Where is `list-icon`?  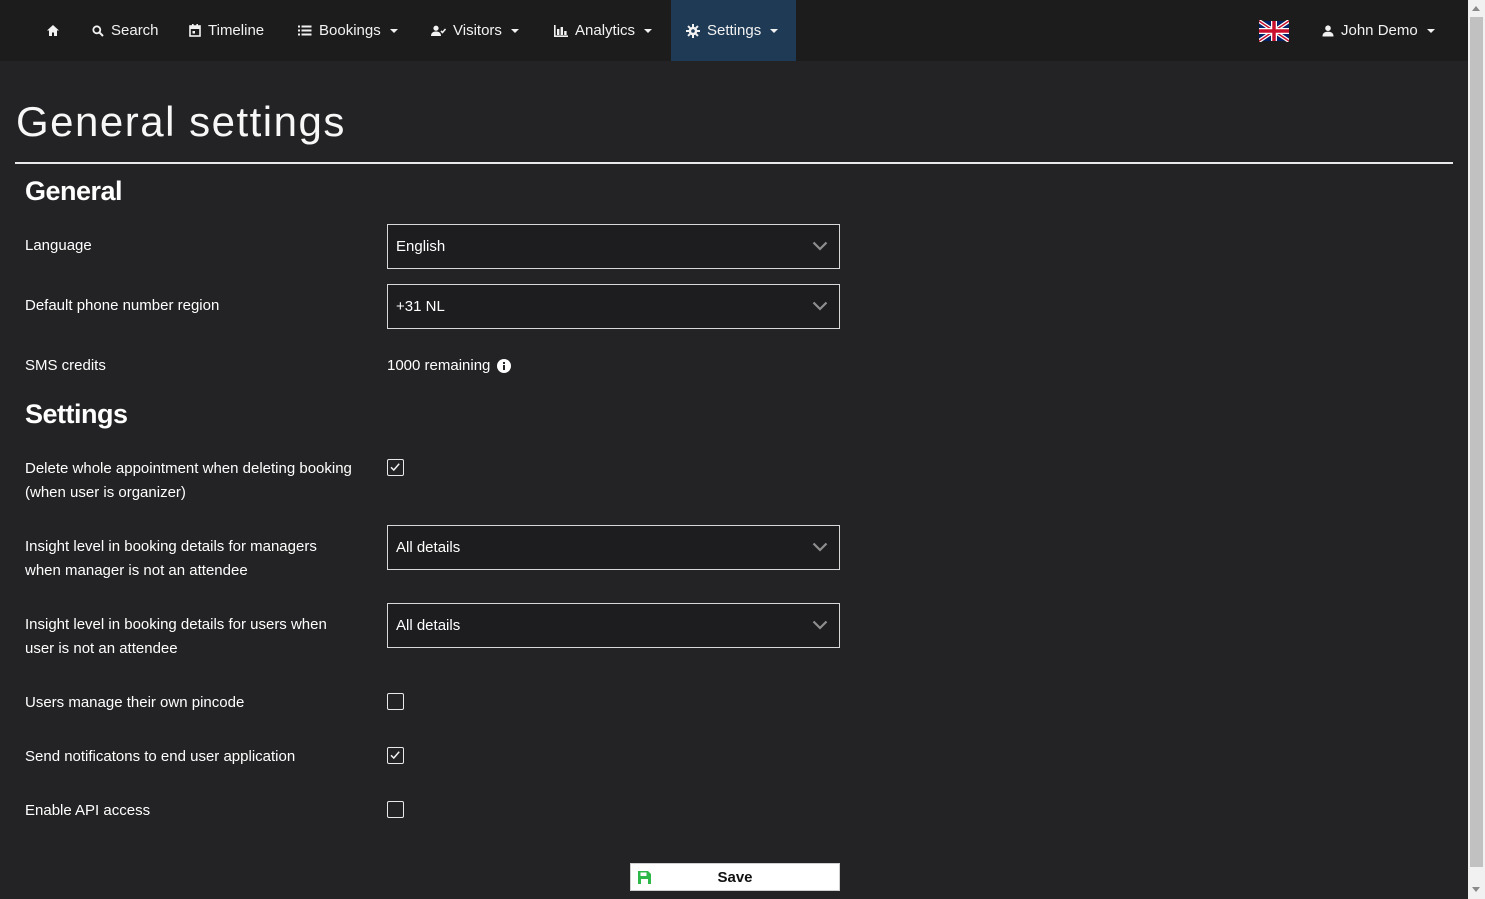 list-icon is located at coordinates (305, 30).